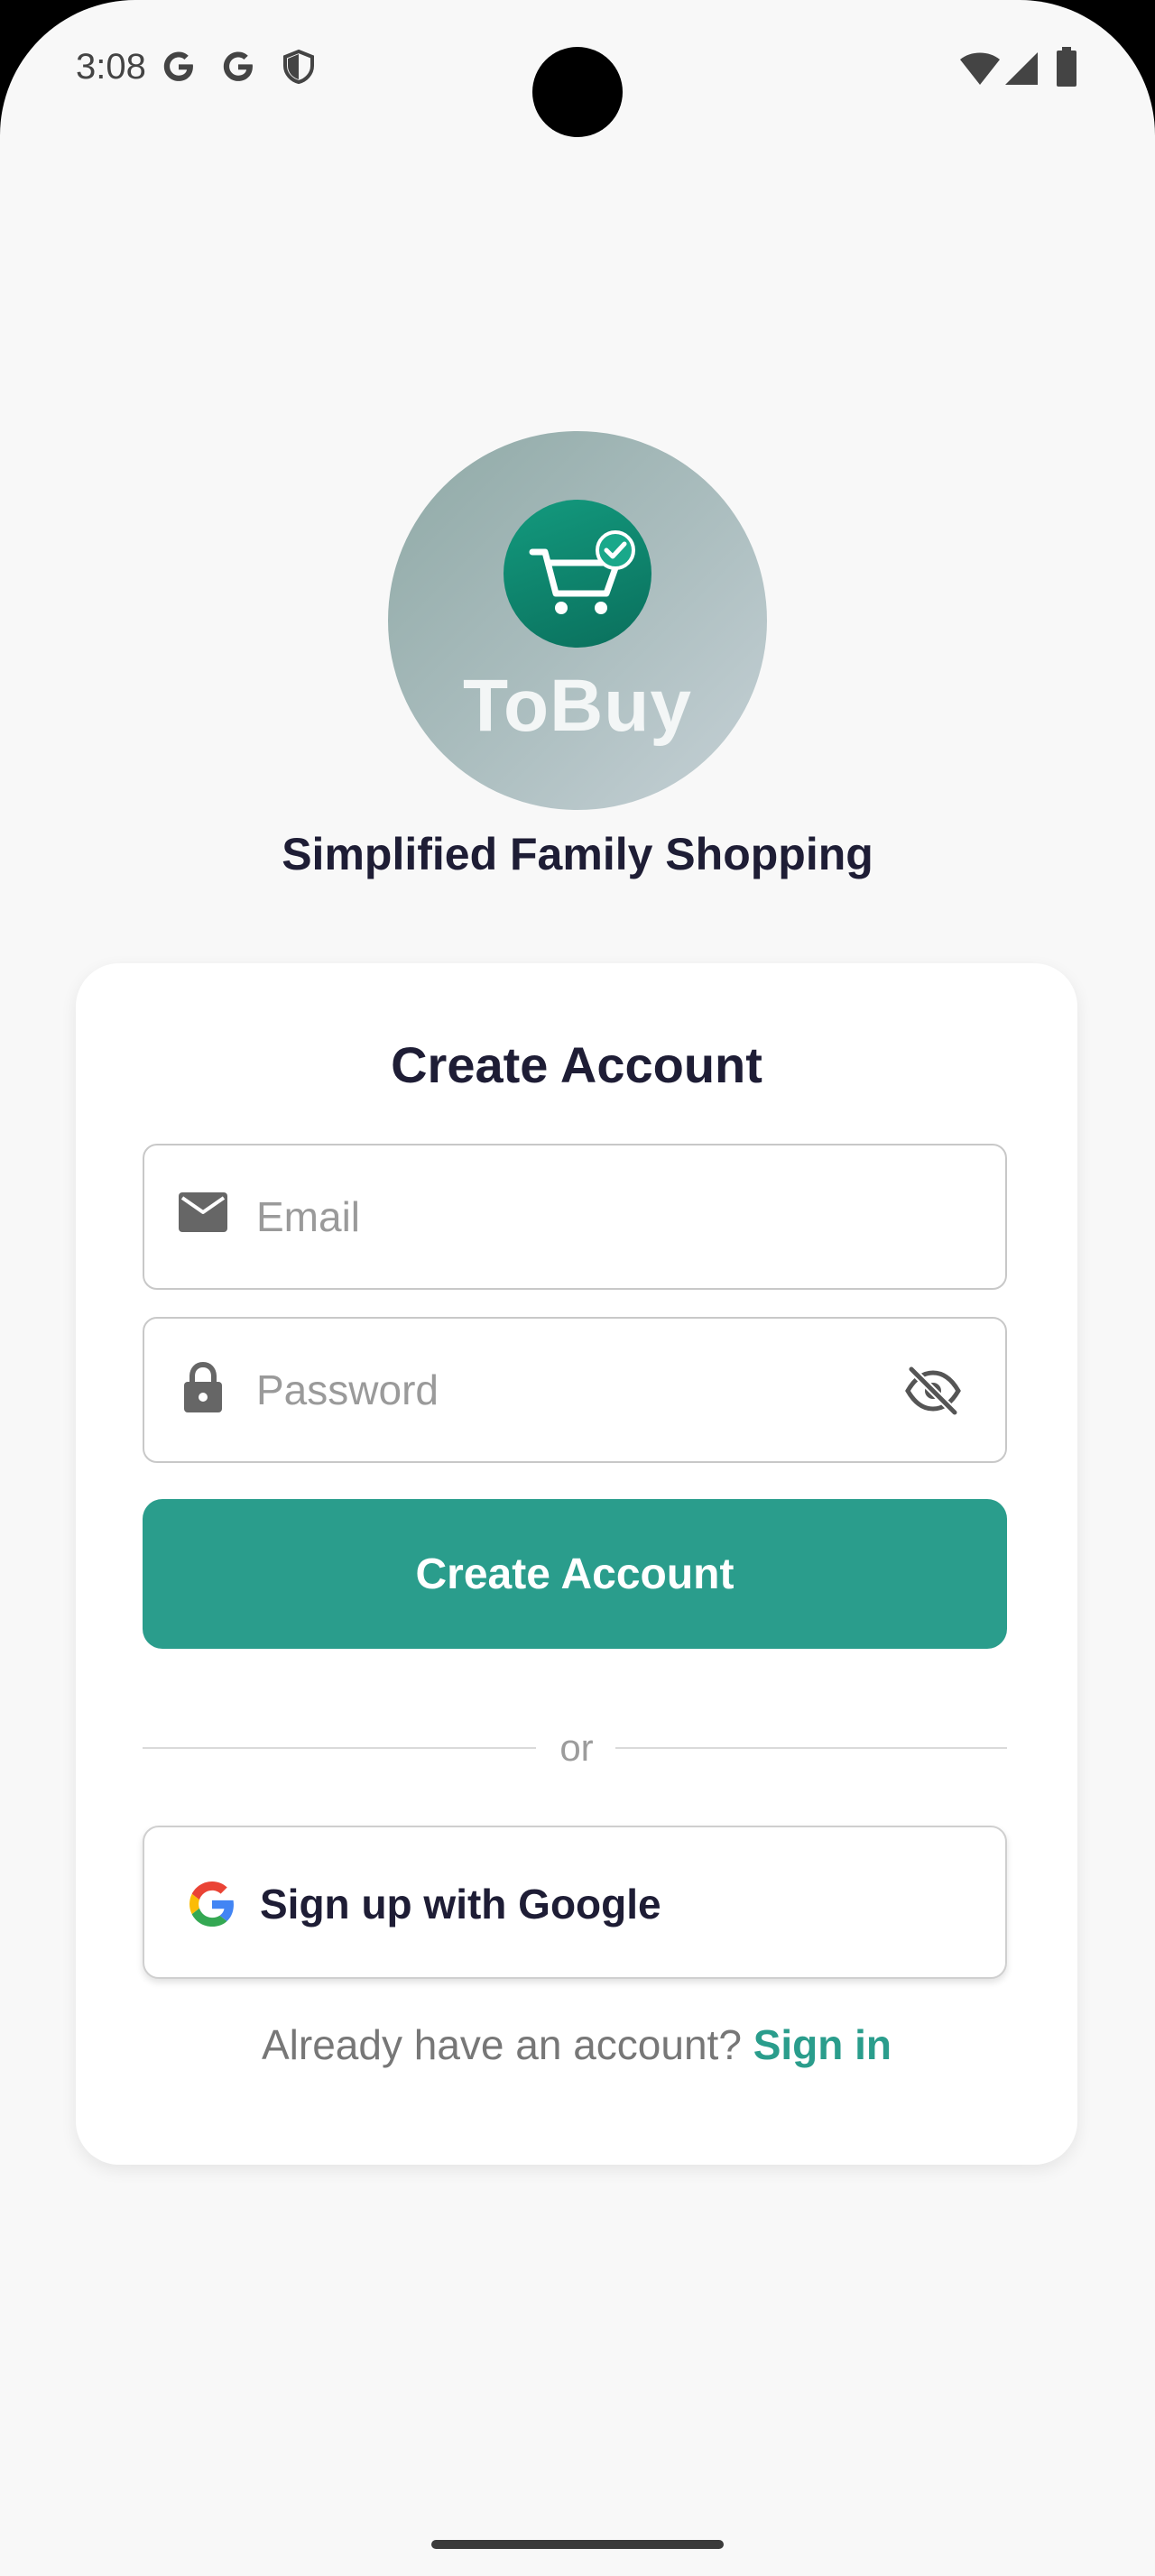 This screenshot has width=1155, height=2576. I want to click on logo-badge, so click(577, 574).